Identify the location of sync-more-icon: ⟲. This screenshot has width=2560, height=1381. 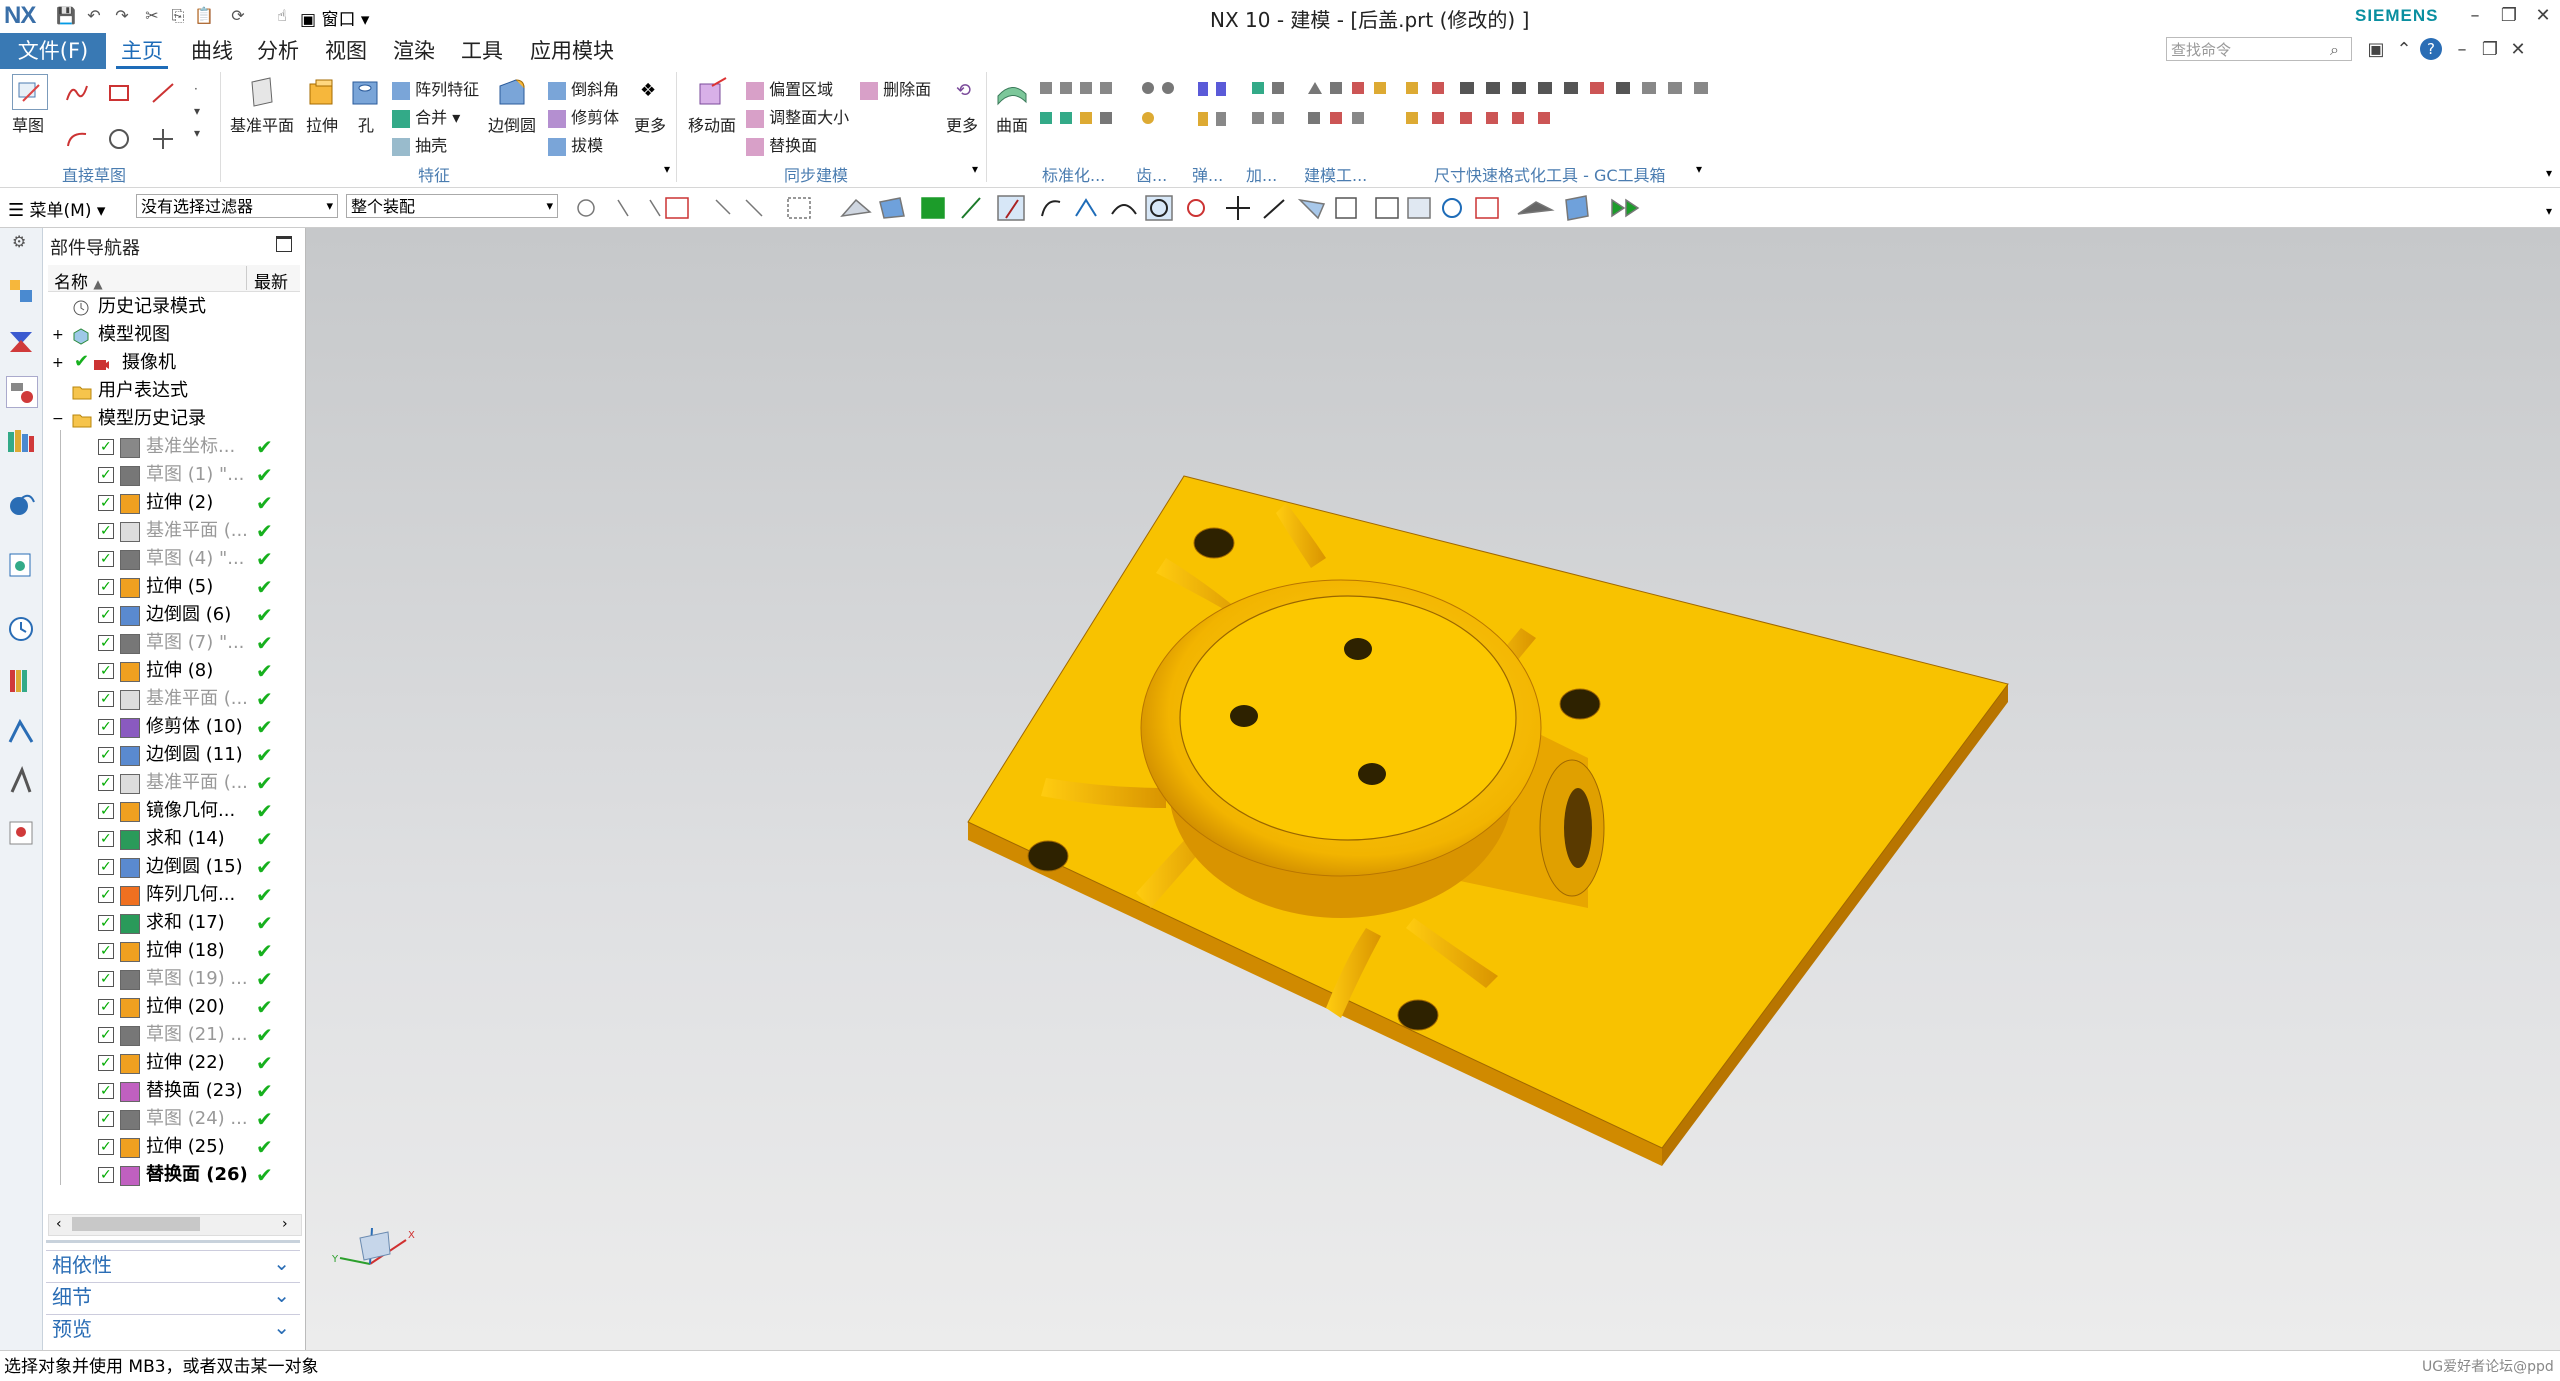
(963, 90).